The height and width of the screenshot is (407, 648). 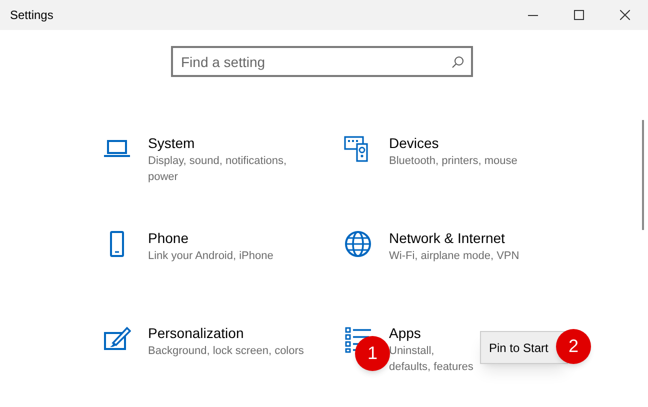 What do you see at coordinates (372, 353) in the screenshot?
I see `step-marker: 1` at bounding box center [372, 353].